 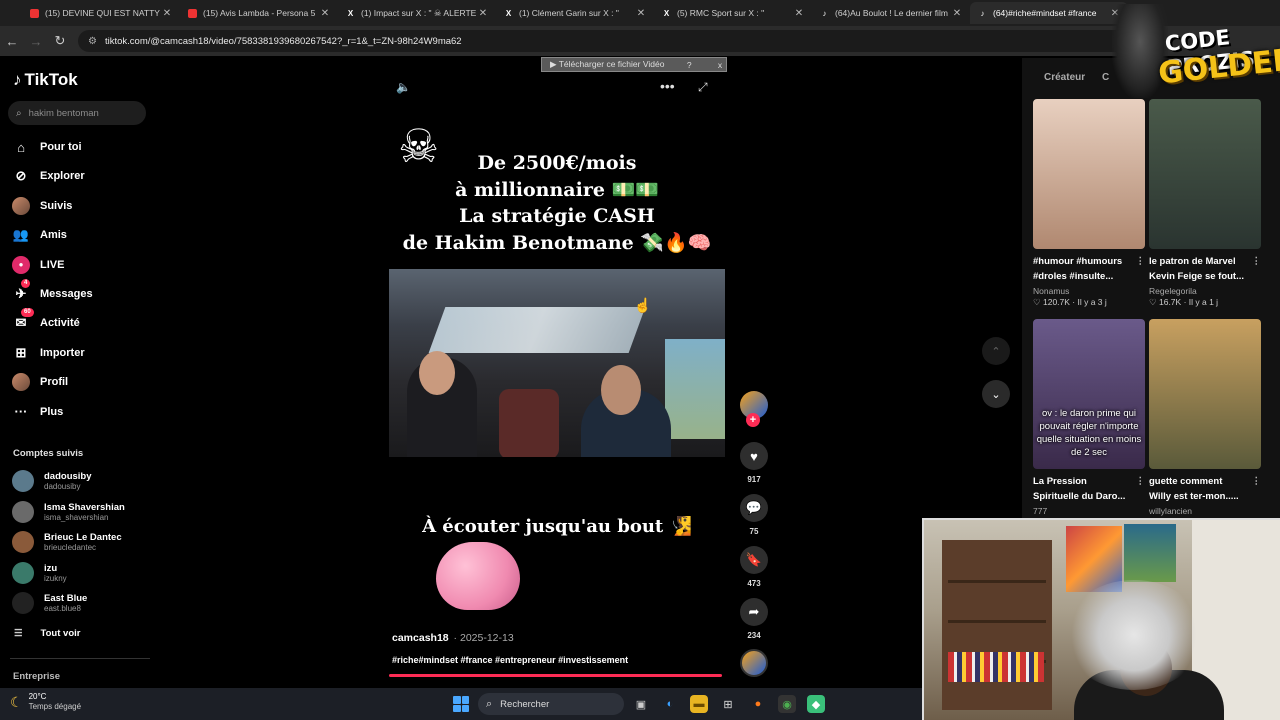 I want to click on browser-tab: X (5) RMC Sport sur X : " ✕, so click(x=733, y=13).